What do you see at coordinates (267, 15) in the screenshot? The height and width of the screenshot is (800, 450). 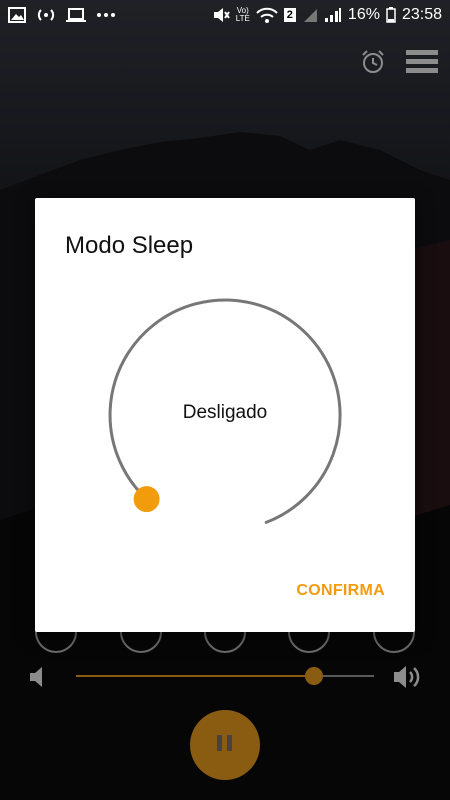 I see `wifi-icon` at bounding box center [267, 15].